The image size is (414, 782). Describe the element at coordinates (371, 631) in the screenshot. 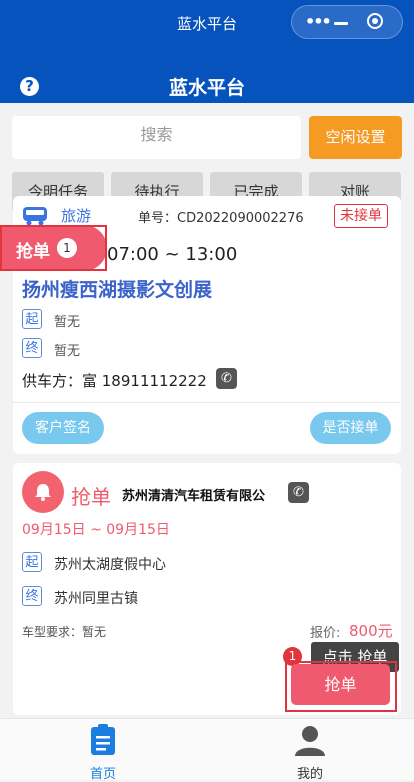

I see `price-value: 800元` at that location.